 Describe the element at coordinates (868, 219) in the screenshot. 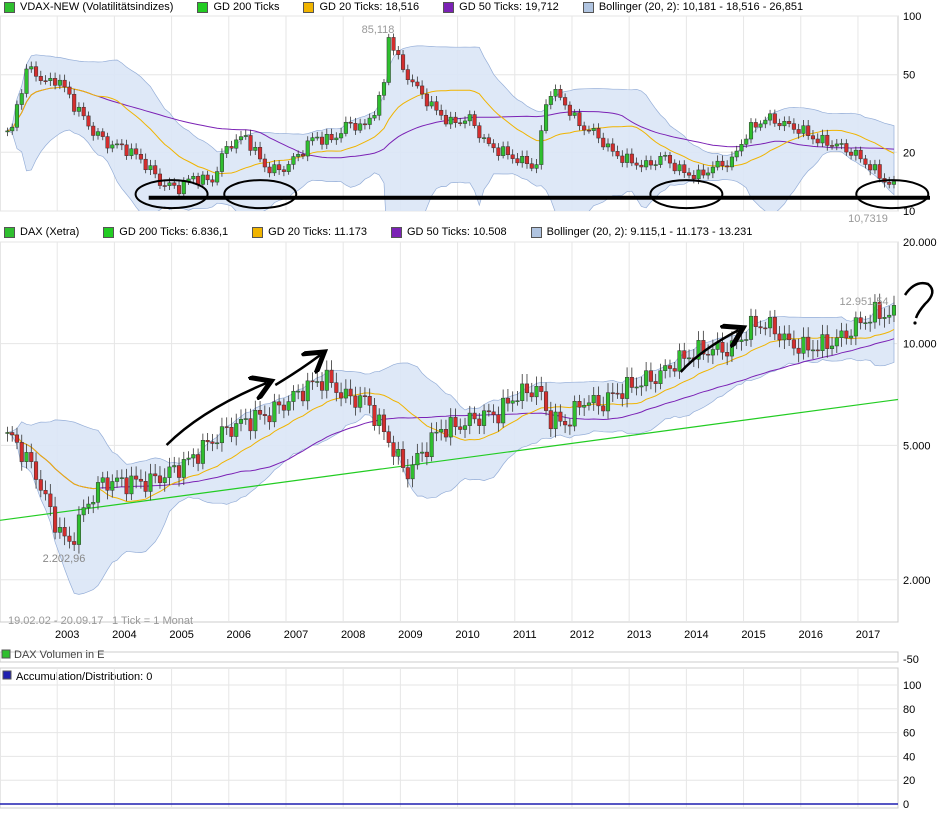

I see `vdax-low-label: 10,7319` at that location.